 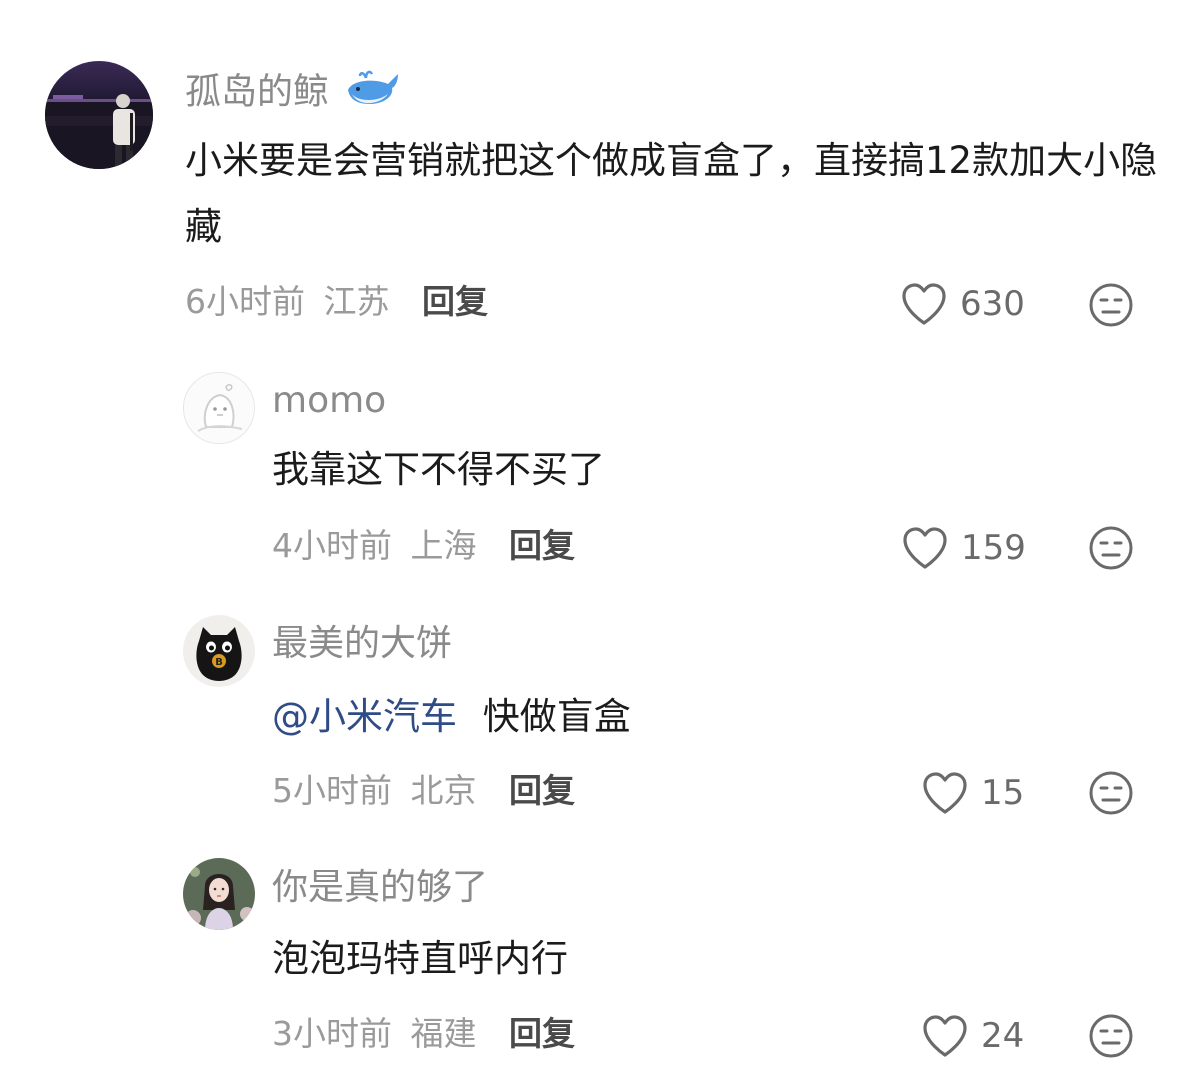 I want to click on like-count: 630, so click(x=992, y=304).